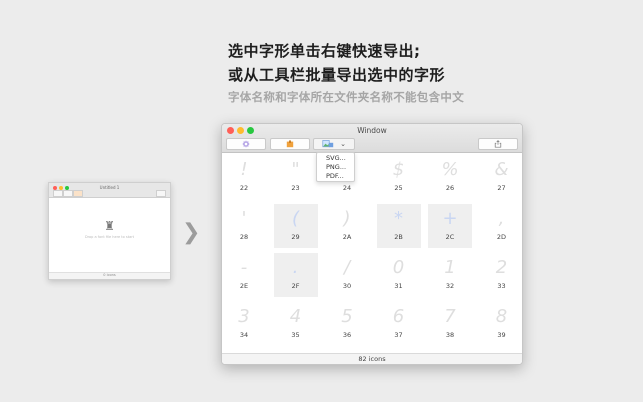  Describe the element at coordinates (343, 144) in the screenshot. I see `chevron-down-icon: ⌄` at that location.